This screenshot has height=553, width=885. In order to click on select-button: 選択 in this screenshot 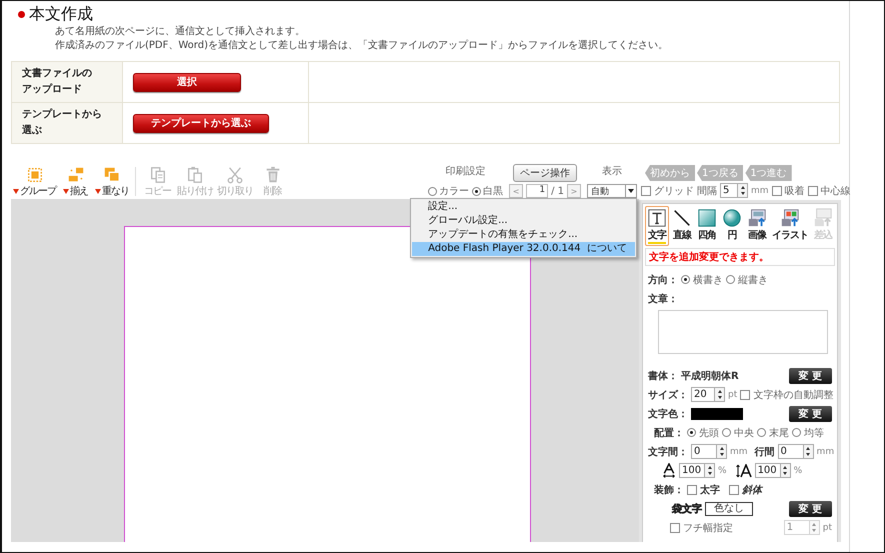, I will do `click(187, 82)`.